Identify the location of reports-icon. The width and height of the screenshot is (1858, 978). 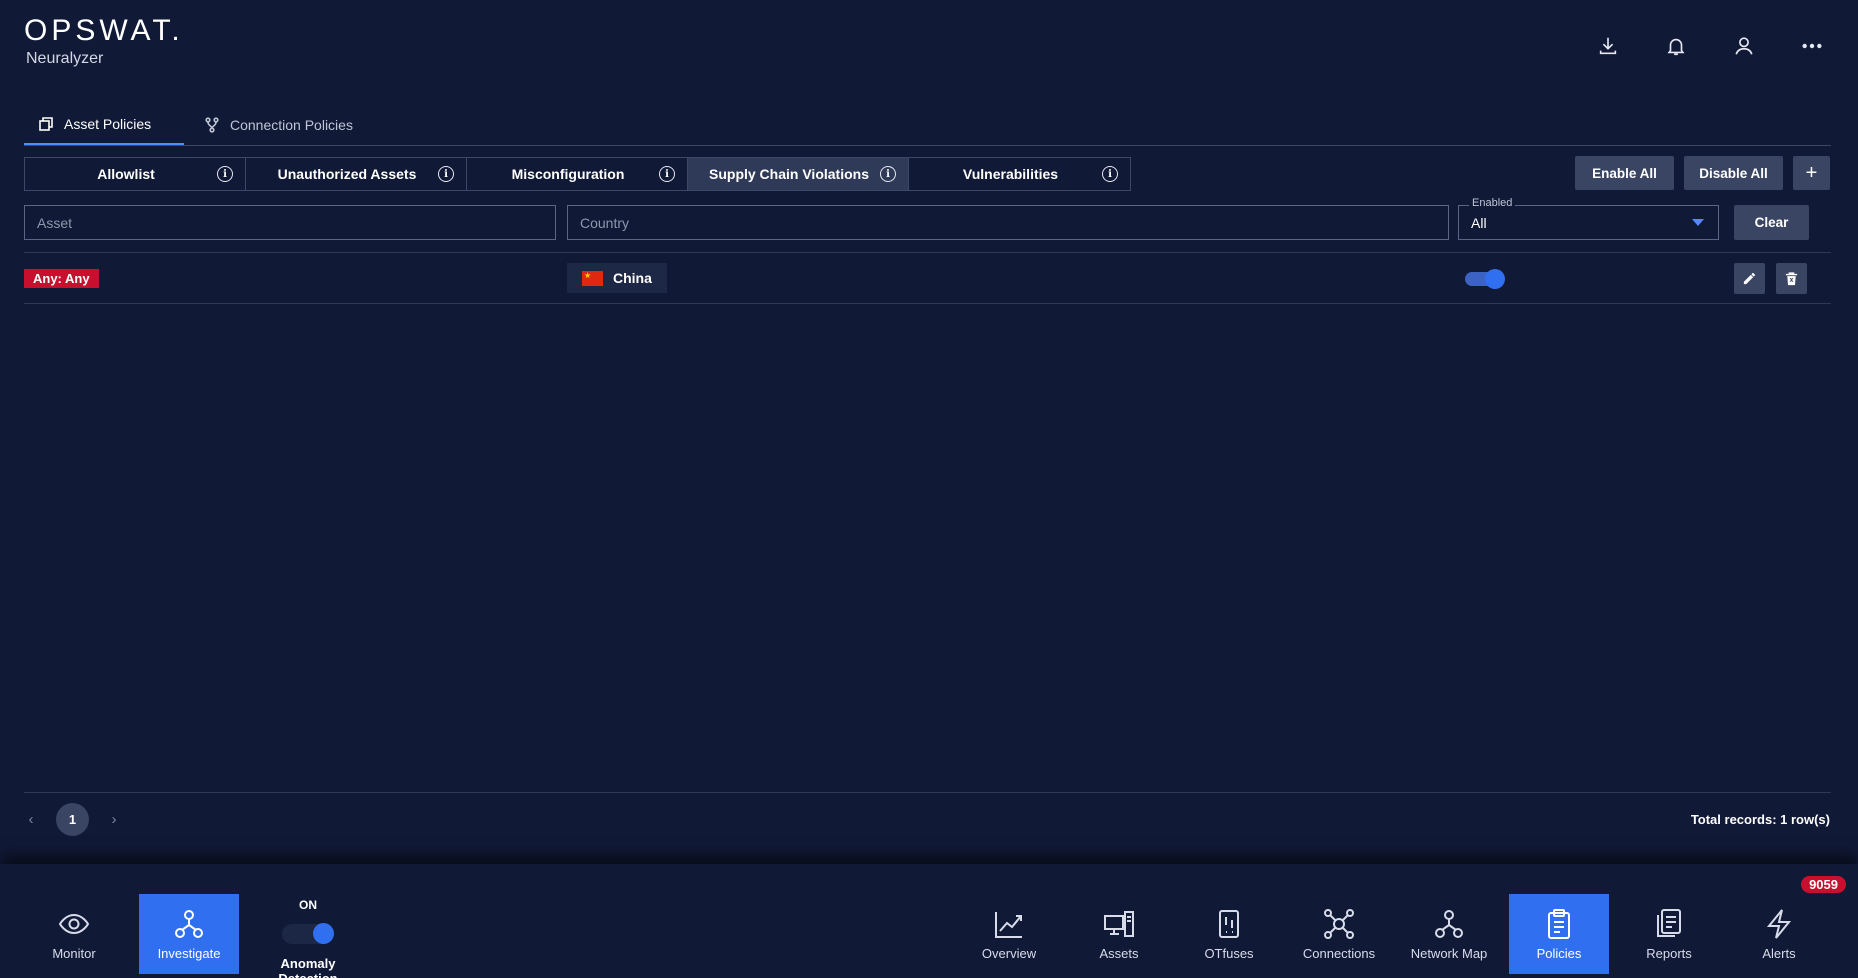
(1669, 922).